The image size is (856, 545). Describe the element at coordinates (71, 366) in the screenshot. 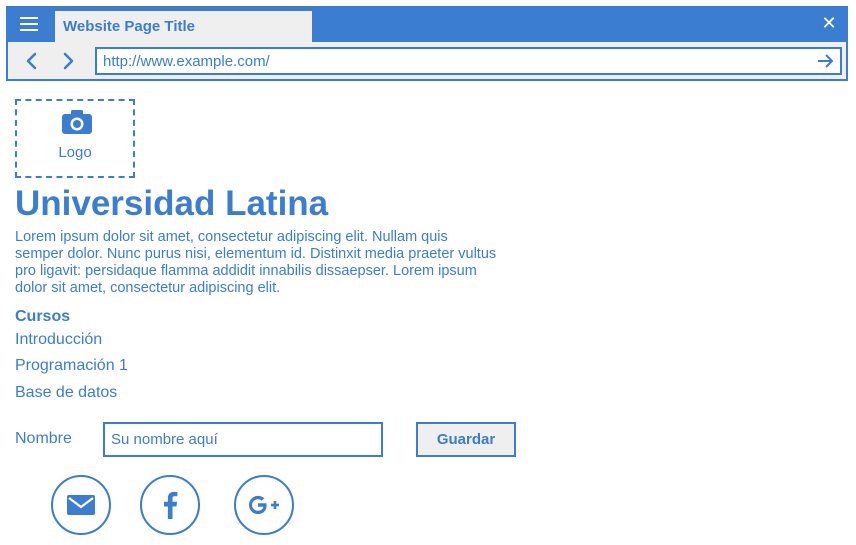

I see `course-link-programacion-1: Programación 1` at that location.